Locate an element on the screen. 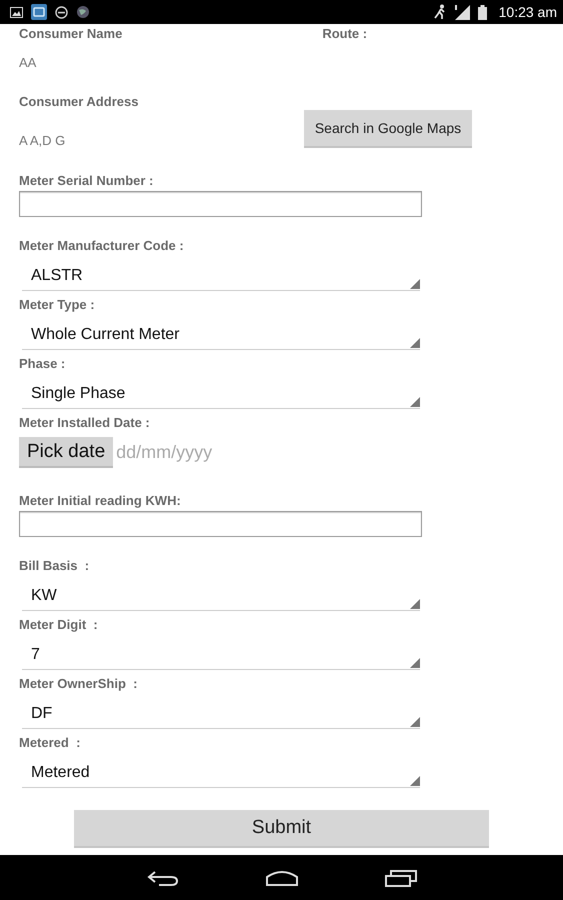 This screenshot has height=900, width=563. field-label: Meter Installed Date : is located at coordinates (84, 423).